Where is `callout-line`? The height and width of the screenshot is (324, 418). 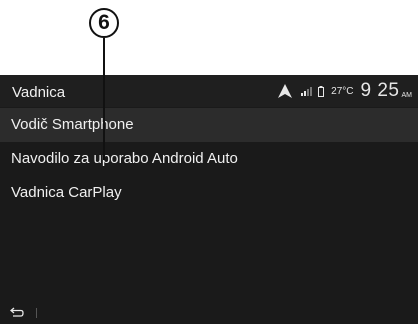 callout-line is located at coordinates (104, 99).